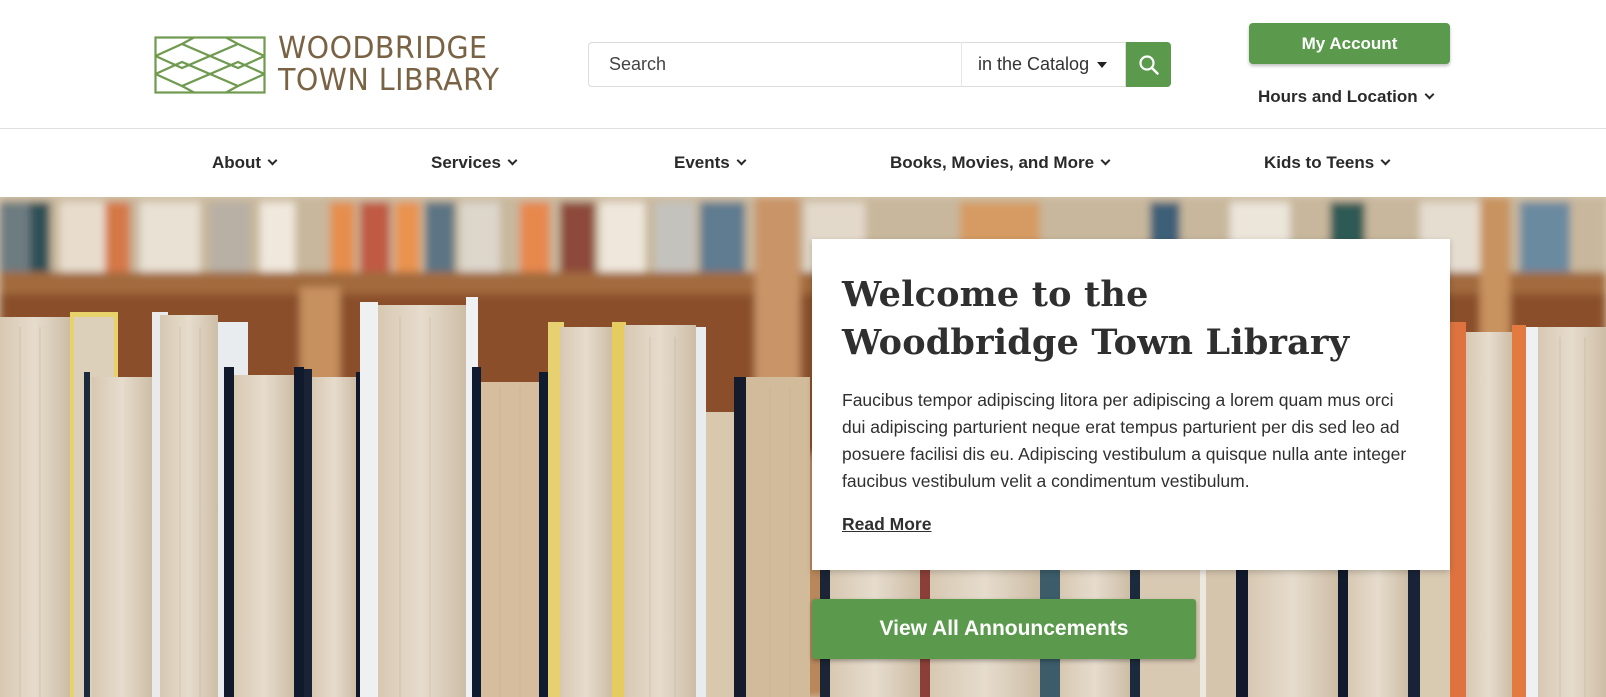 This screenshot has width=1606, height=697. I want to click on read-more-link: Read More, so click(886, 524).